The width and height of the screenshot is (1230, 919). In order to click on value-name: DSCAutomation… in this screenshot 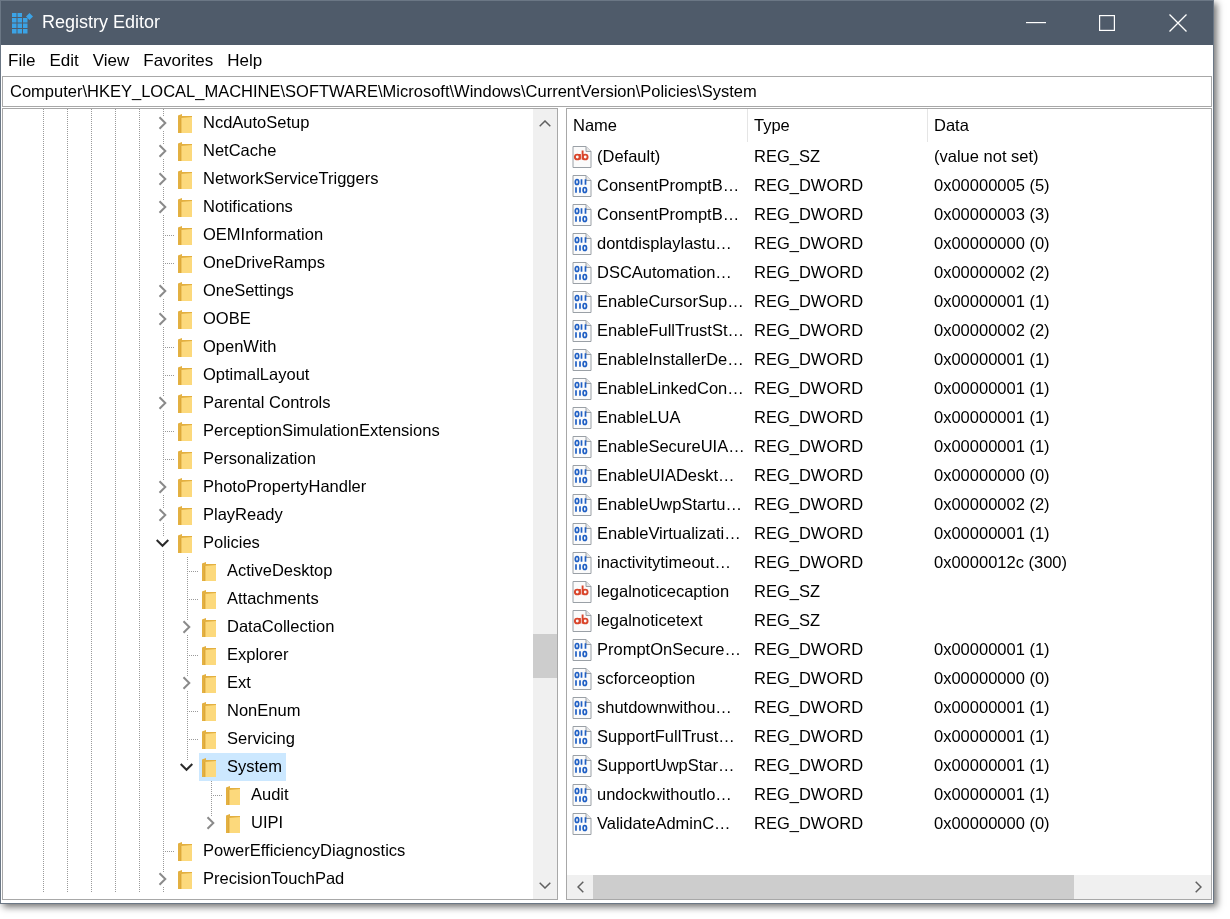, I will do `click(664, 272)`.